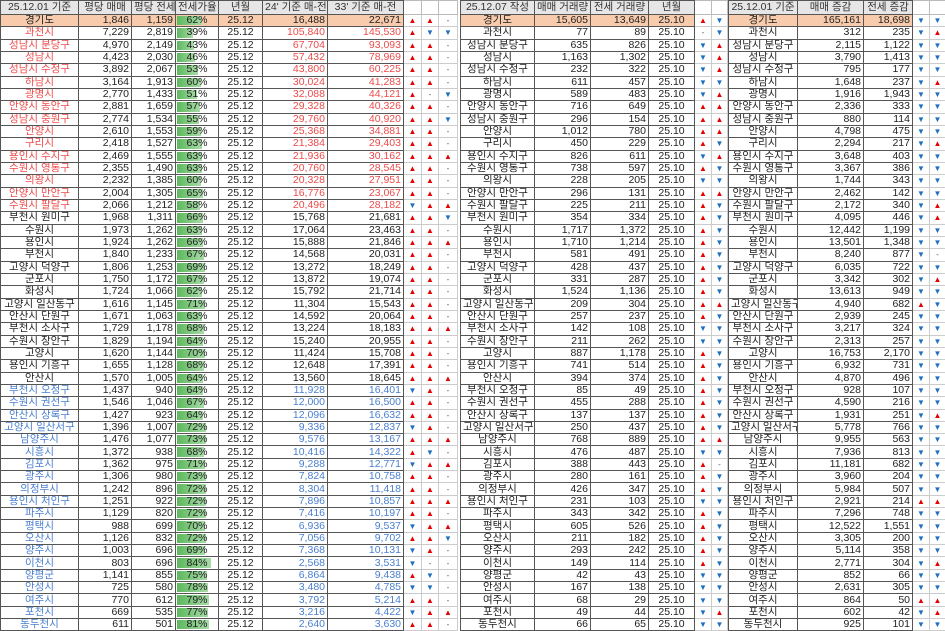 The height and width of the screenshot is (631, 945). I want to click on jeonse-ratio-value: 77%, so click(197, 612).